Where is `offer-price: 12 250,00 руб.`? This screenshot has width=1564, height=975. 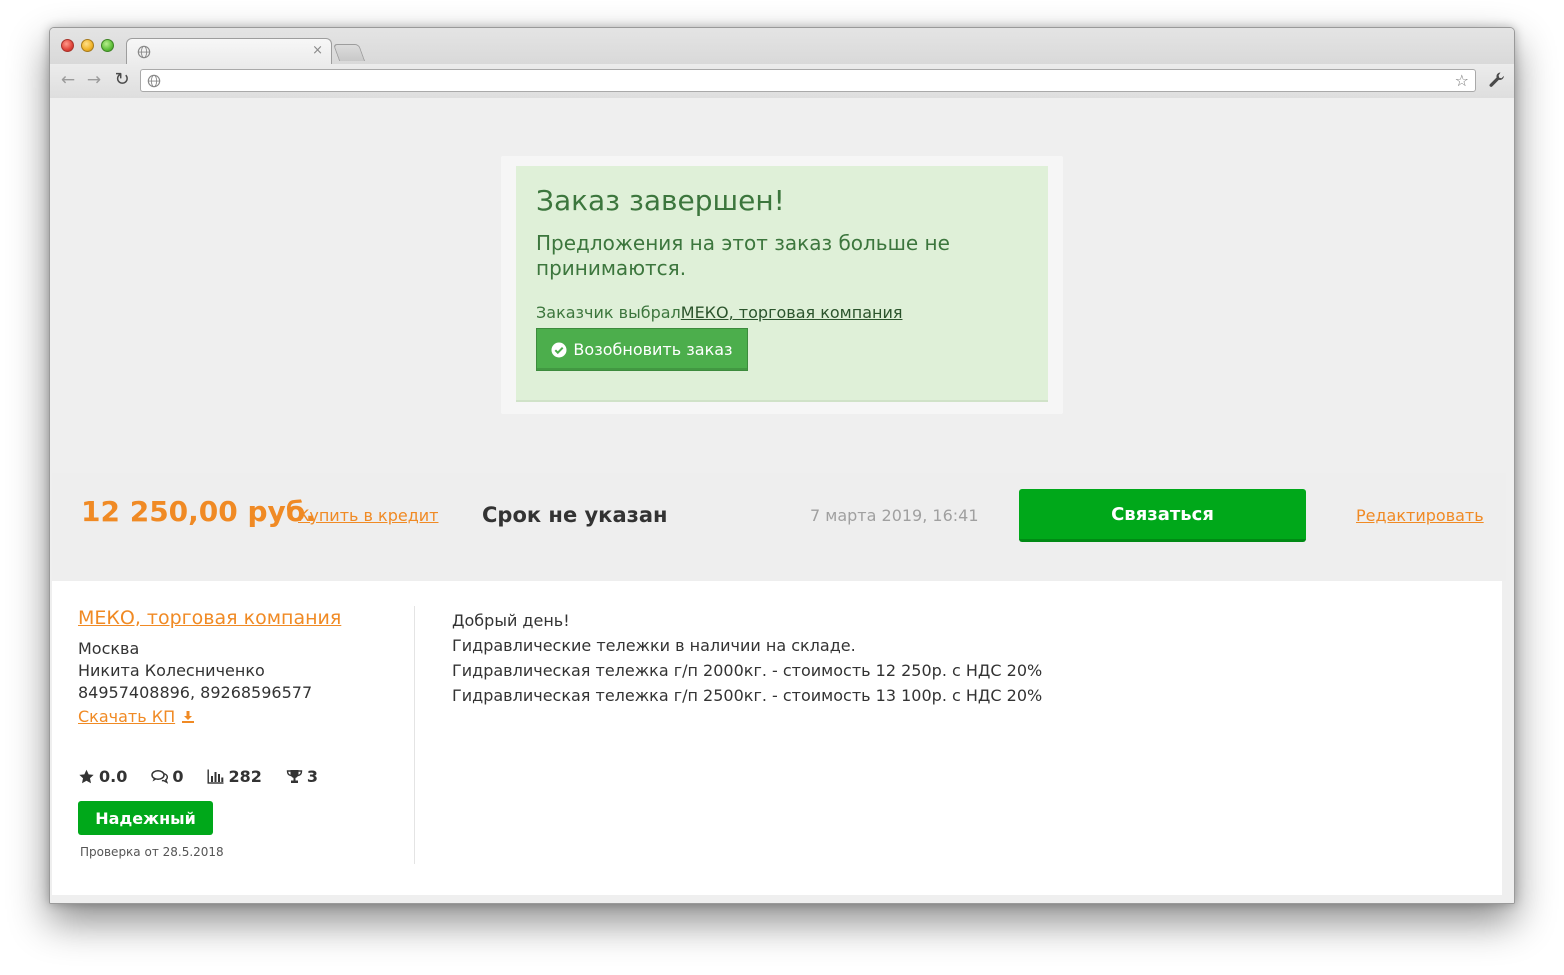 offer-price: 12 250,00 руб. is located at coordinates (198, 511).